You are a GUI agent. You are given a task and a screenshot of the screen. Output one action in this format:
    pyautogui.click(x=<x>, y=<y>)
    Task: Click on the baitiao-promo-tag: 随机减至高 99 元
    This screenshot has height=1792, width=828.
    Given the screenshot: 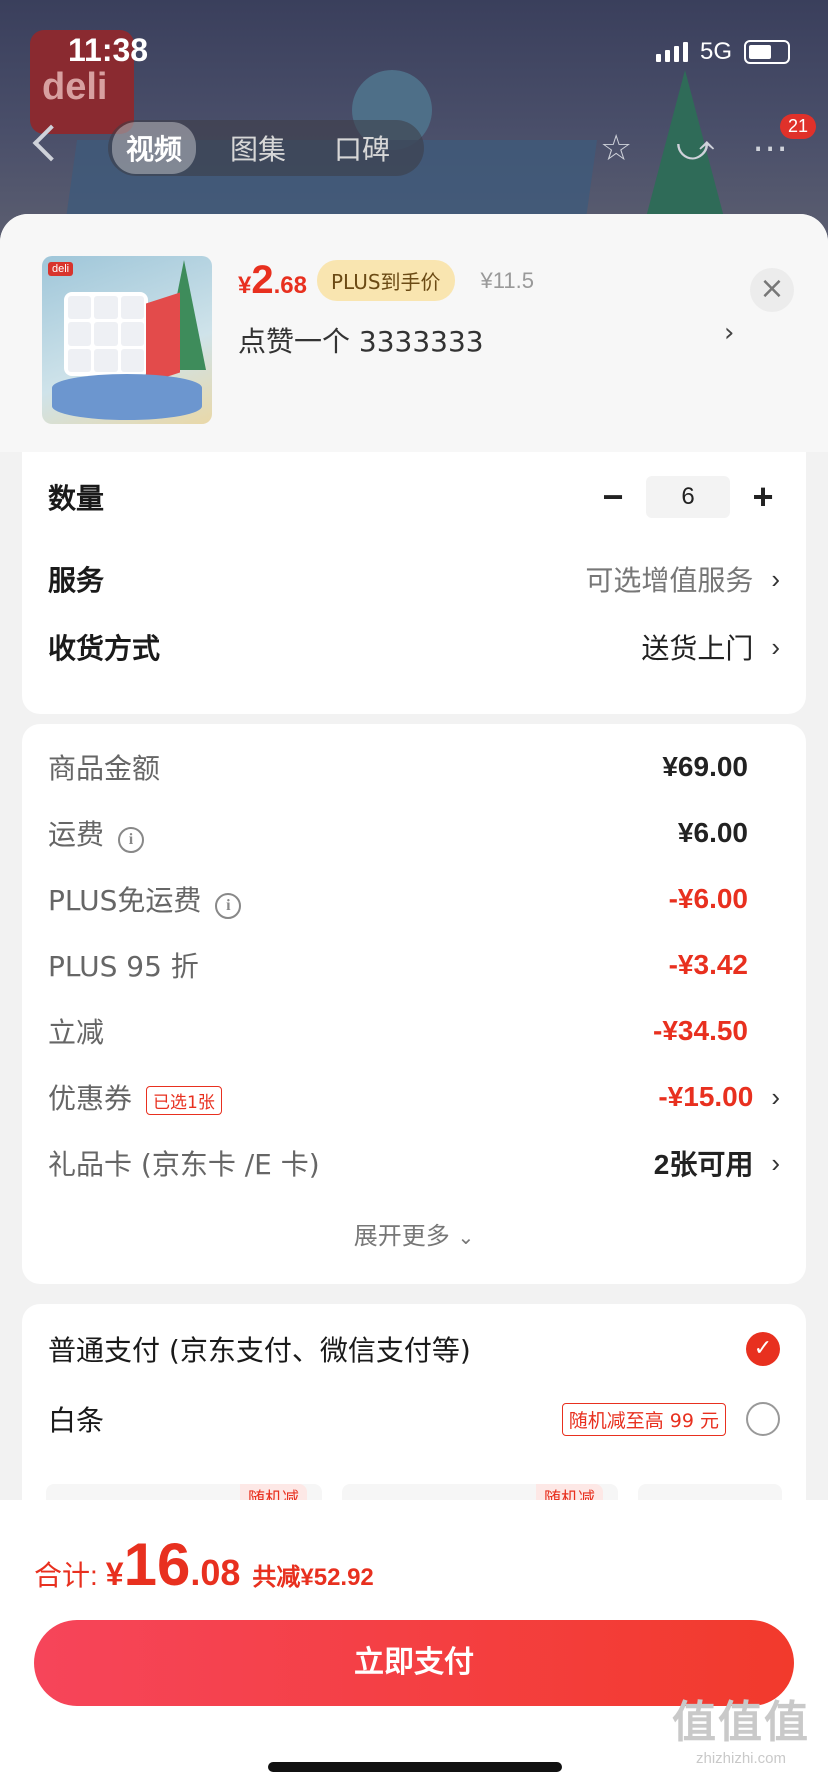 What is the action you would take?
    pyautogui.click(x=643, y=1419)
    